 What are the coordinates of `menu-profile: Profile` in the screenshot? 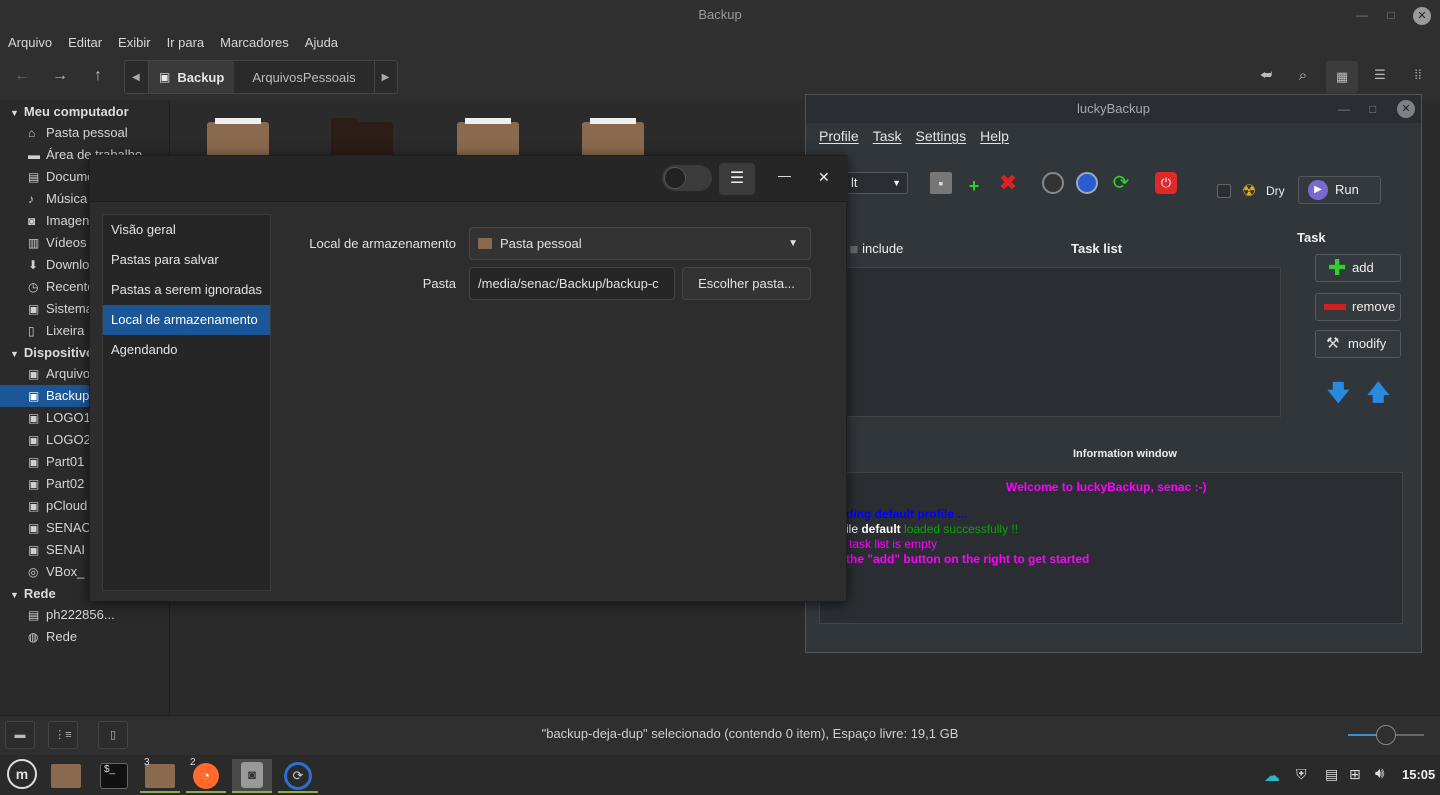 It's located at (839, 136).